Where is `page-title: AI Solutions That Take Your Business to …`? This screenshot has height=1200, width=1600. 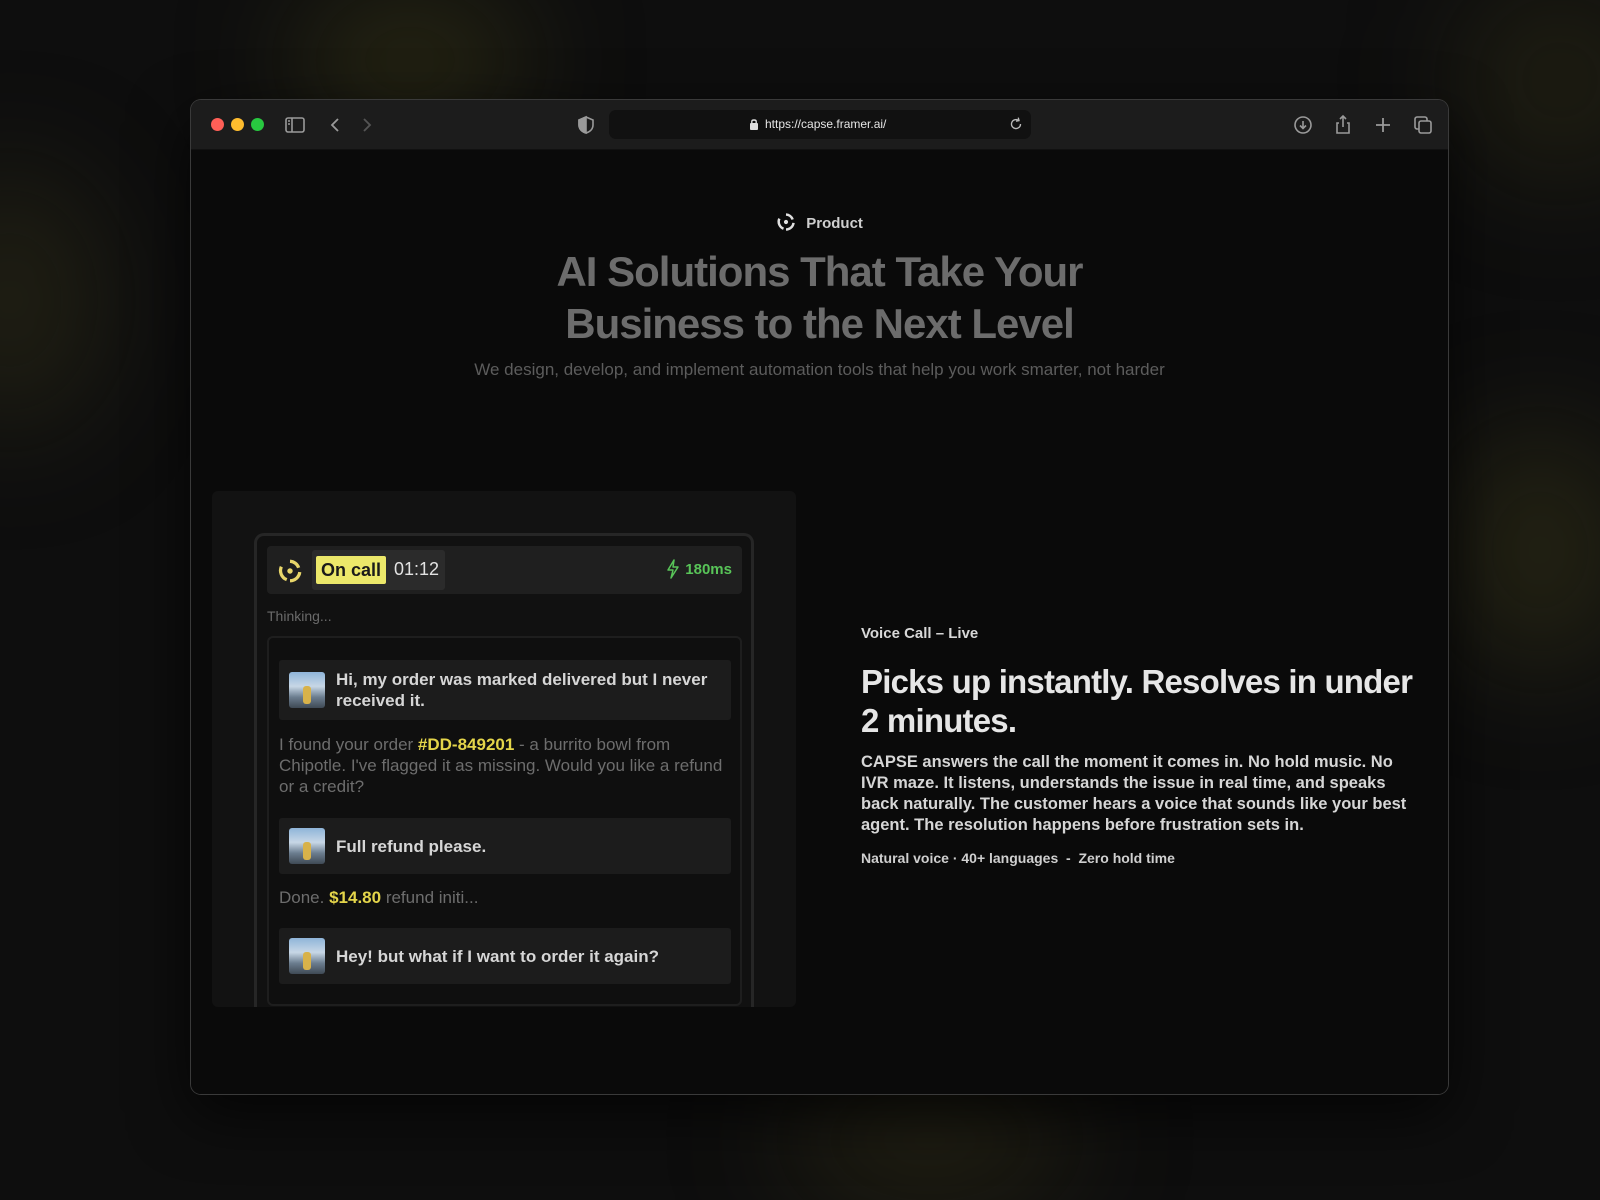 page-title: AI Solutions That Take Your Business to … is located at coordinates (819, 298).